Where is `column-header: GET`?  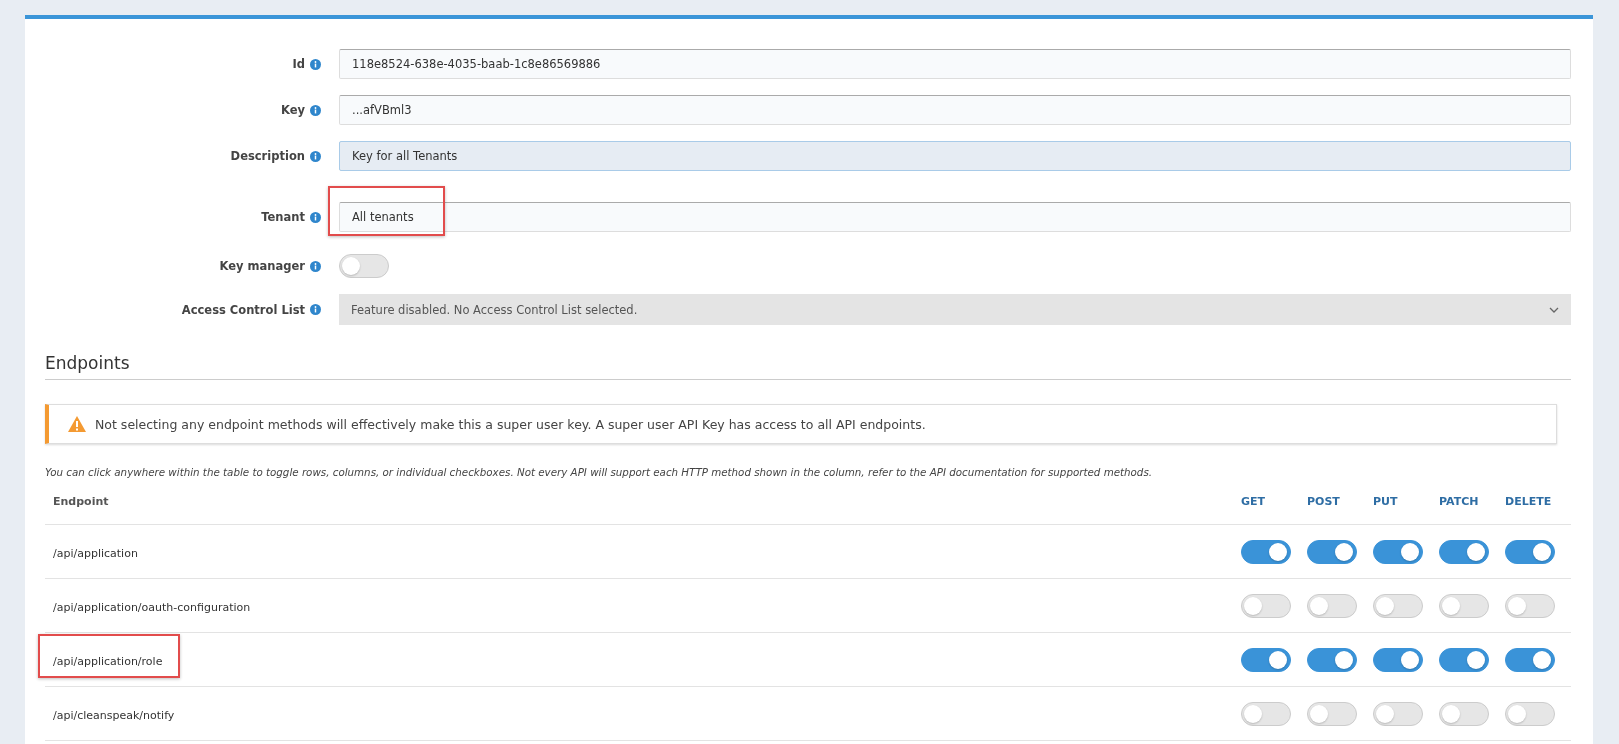 column-header: GET is located at coordinates (1274, 501).